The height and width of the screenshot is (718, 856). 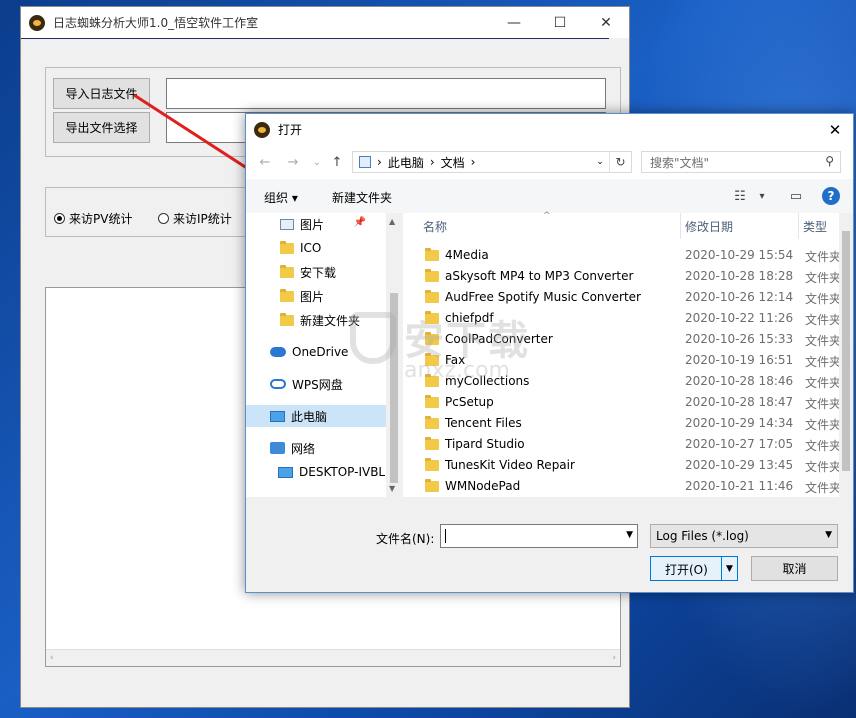 I want to click on nav-item-onedrive: OneDrive, so click(x=309, y=352).